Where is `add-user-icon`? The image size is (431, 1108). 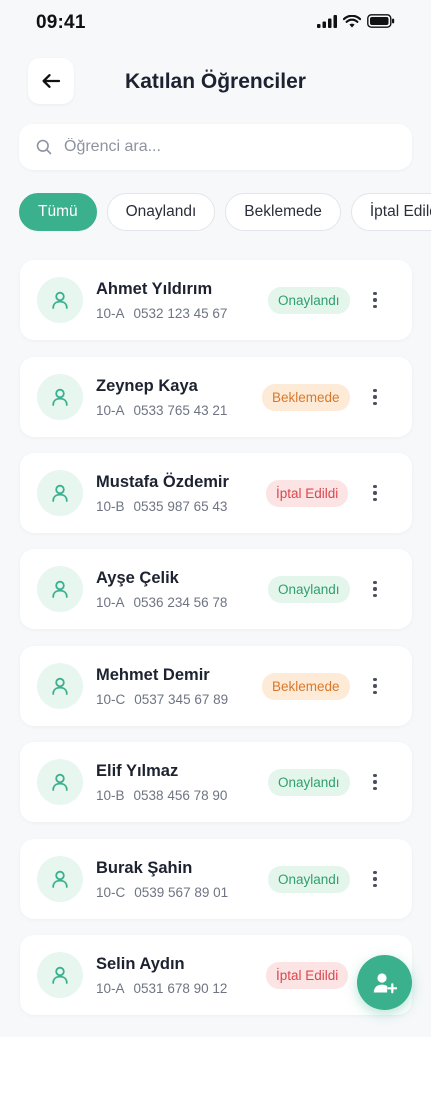
add-user-icon is located at coordinates (385, 982).